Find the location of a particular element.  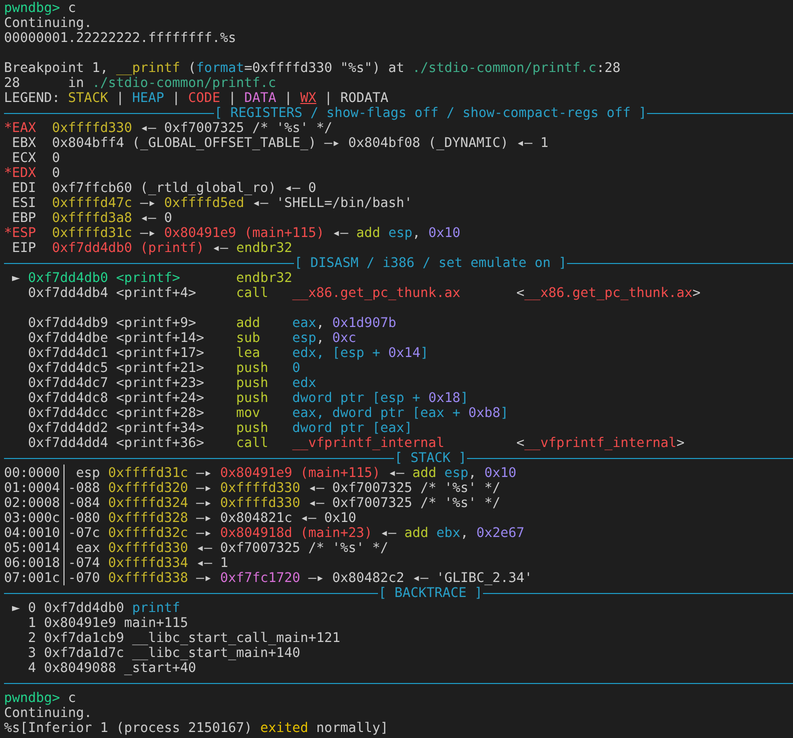

terminal-line: %s[Inferior 1 (process 2150167) exited normally] is located at coordinates (196, 728).